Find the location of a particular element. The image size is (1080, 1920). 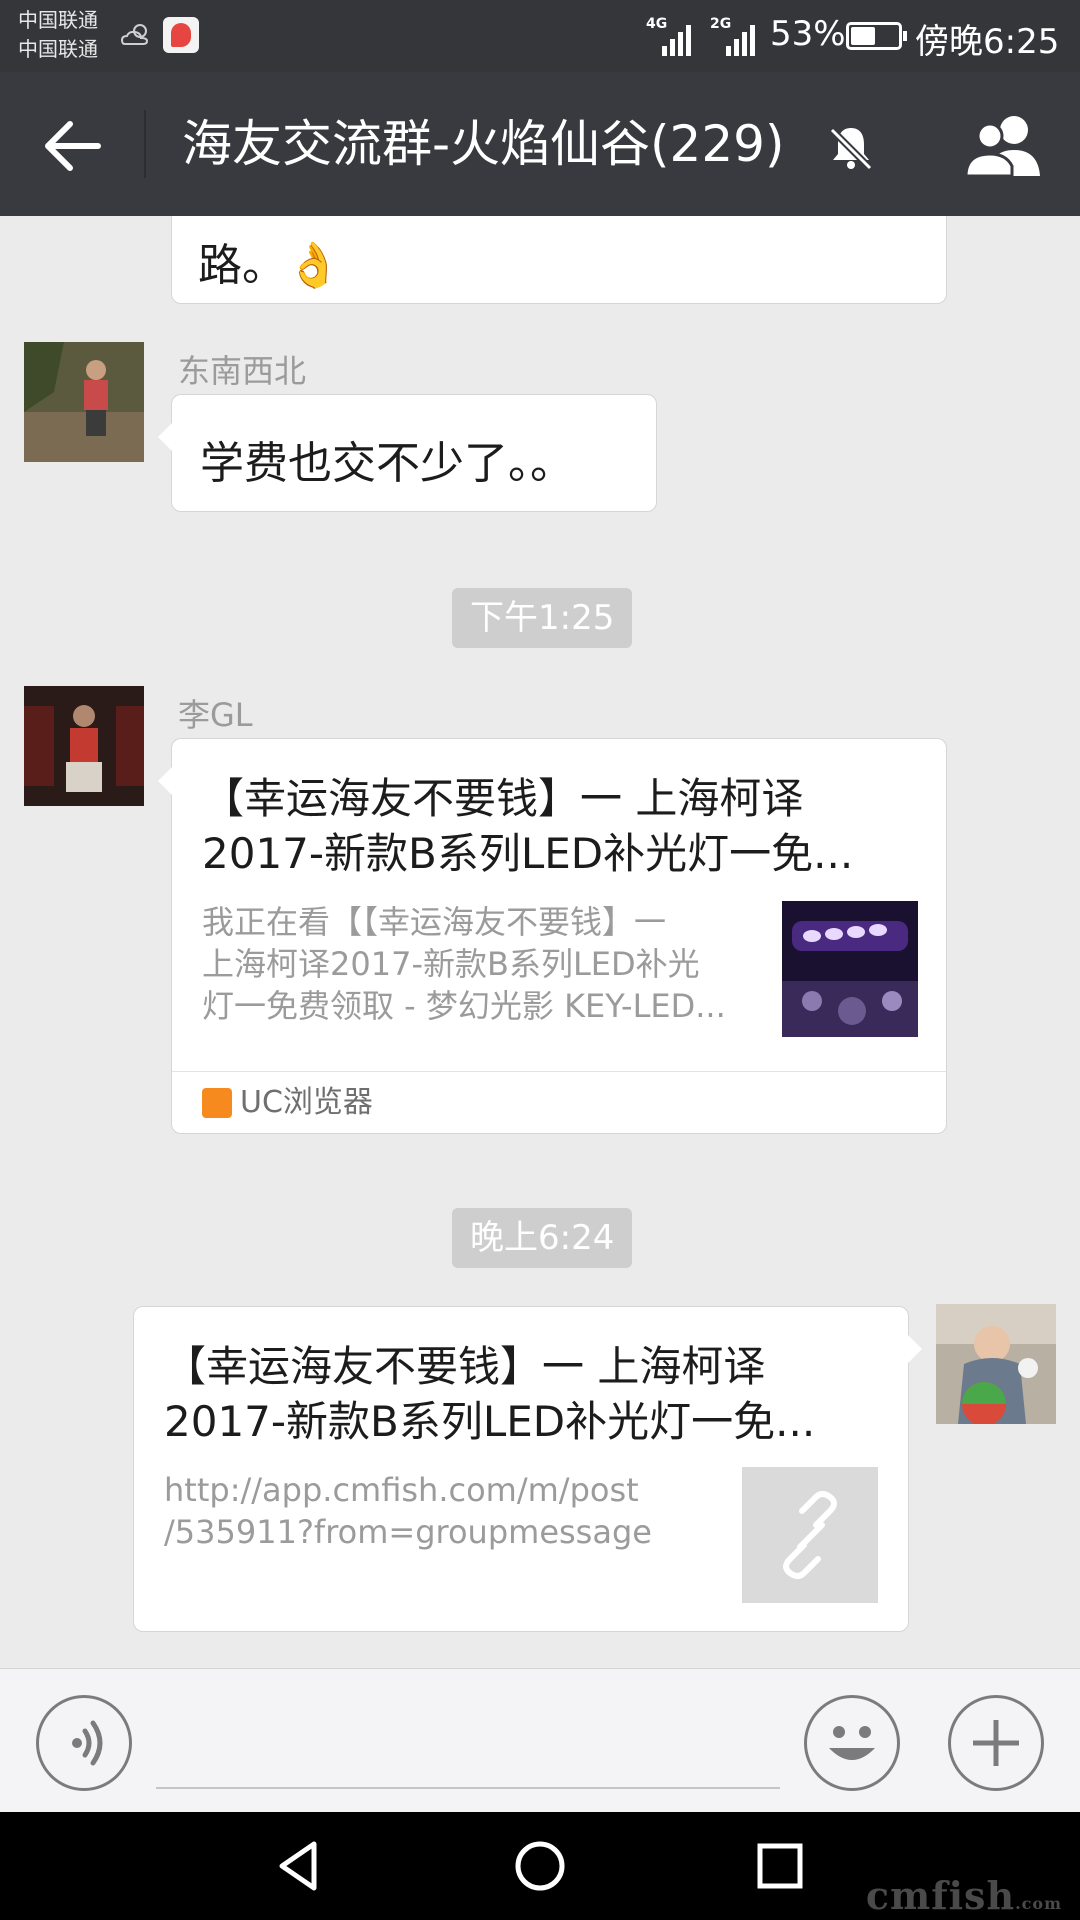

avatar-li-gl is located at coordinates (84, 746).